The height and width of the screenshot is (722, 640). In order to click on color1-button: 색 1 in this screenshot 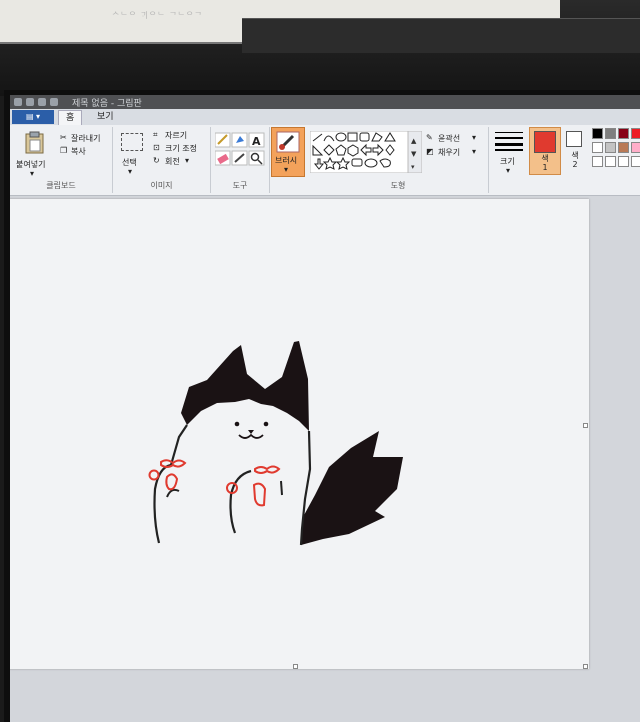, I will do `click(545, 151)`.